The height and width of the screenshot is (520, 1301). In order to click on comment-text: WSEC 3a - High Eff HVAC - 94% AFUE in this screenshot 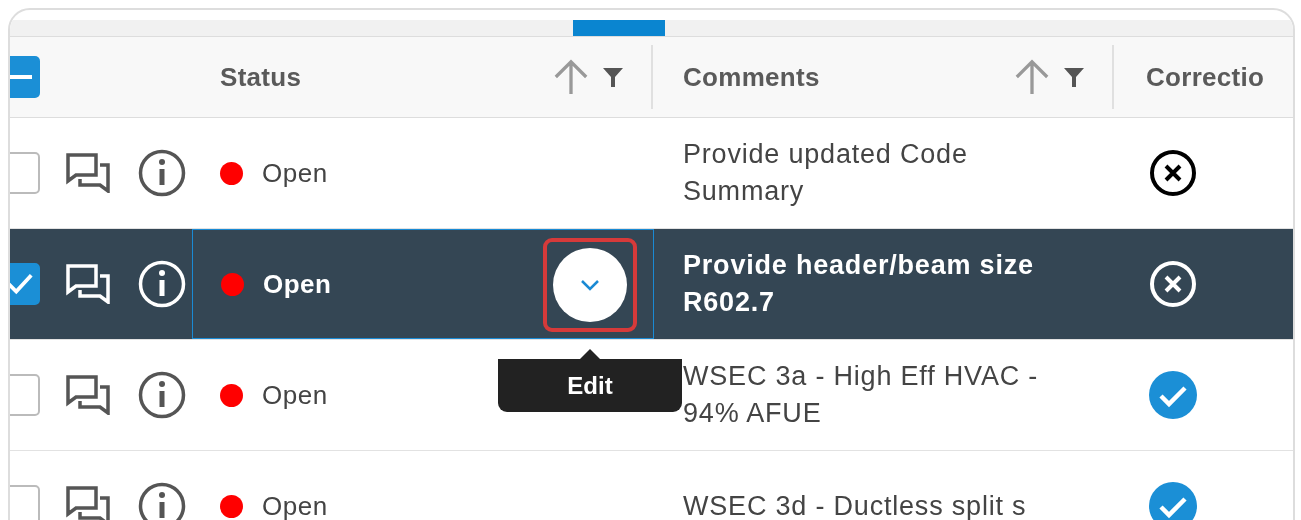, I will do `click(861, 395)`.